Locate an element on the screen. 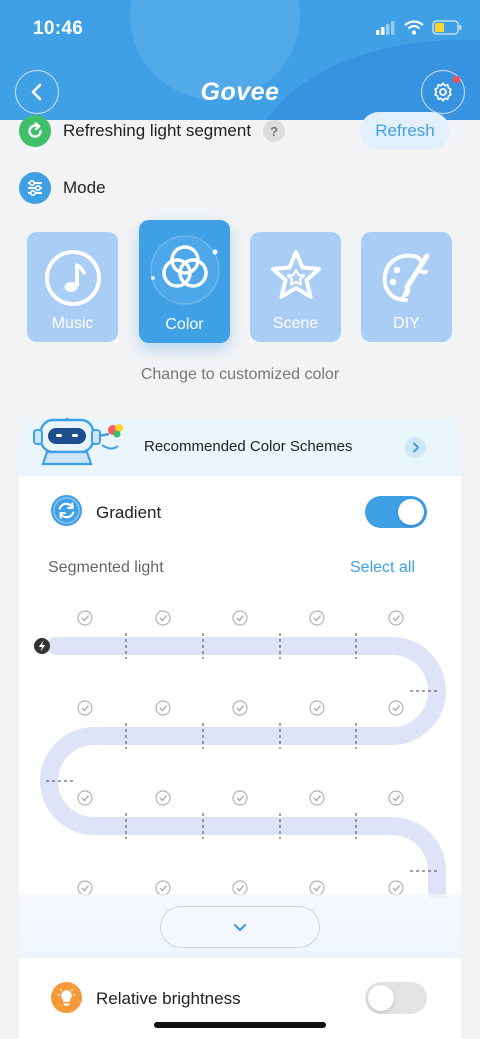  refresh-button: Refresh is located at coordinates (405, 131).